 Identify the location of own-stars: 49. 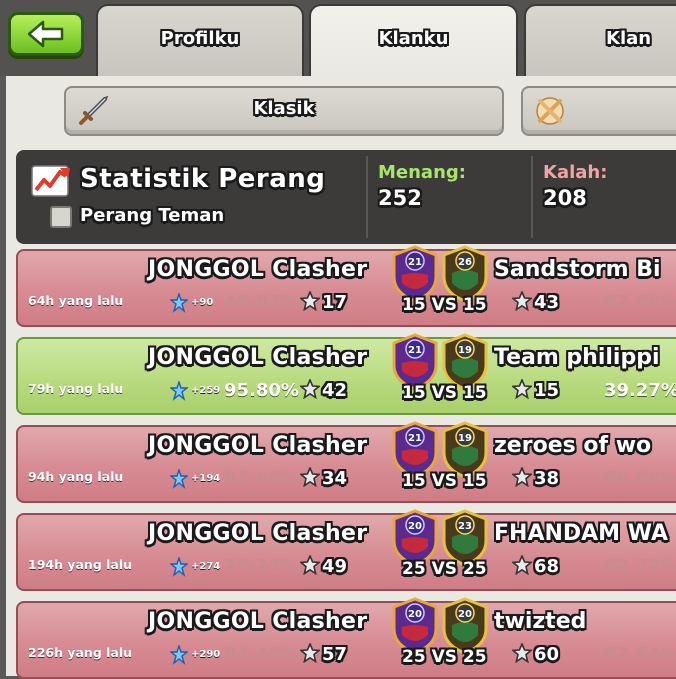
(335, 566).